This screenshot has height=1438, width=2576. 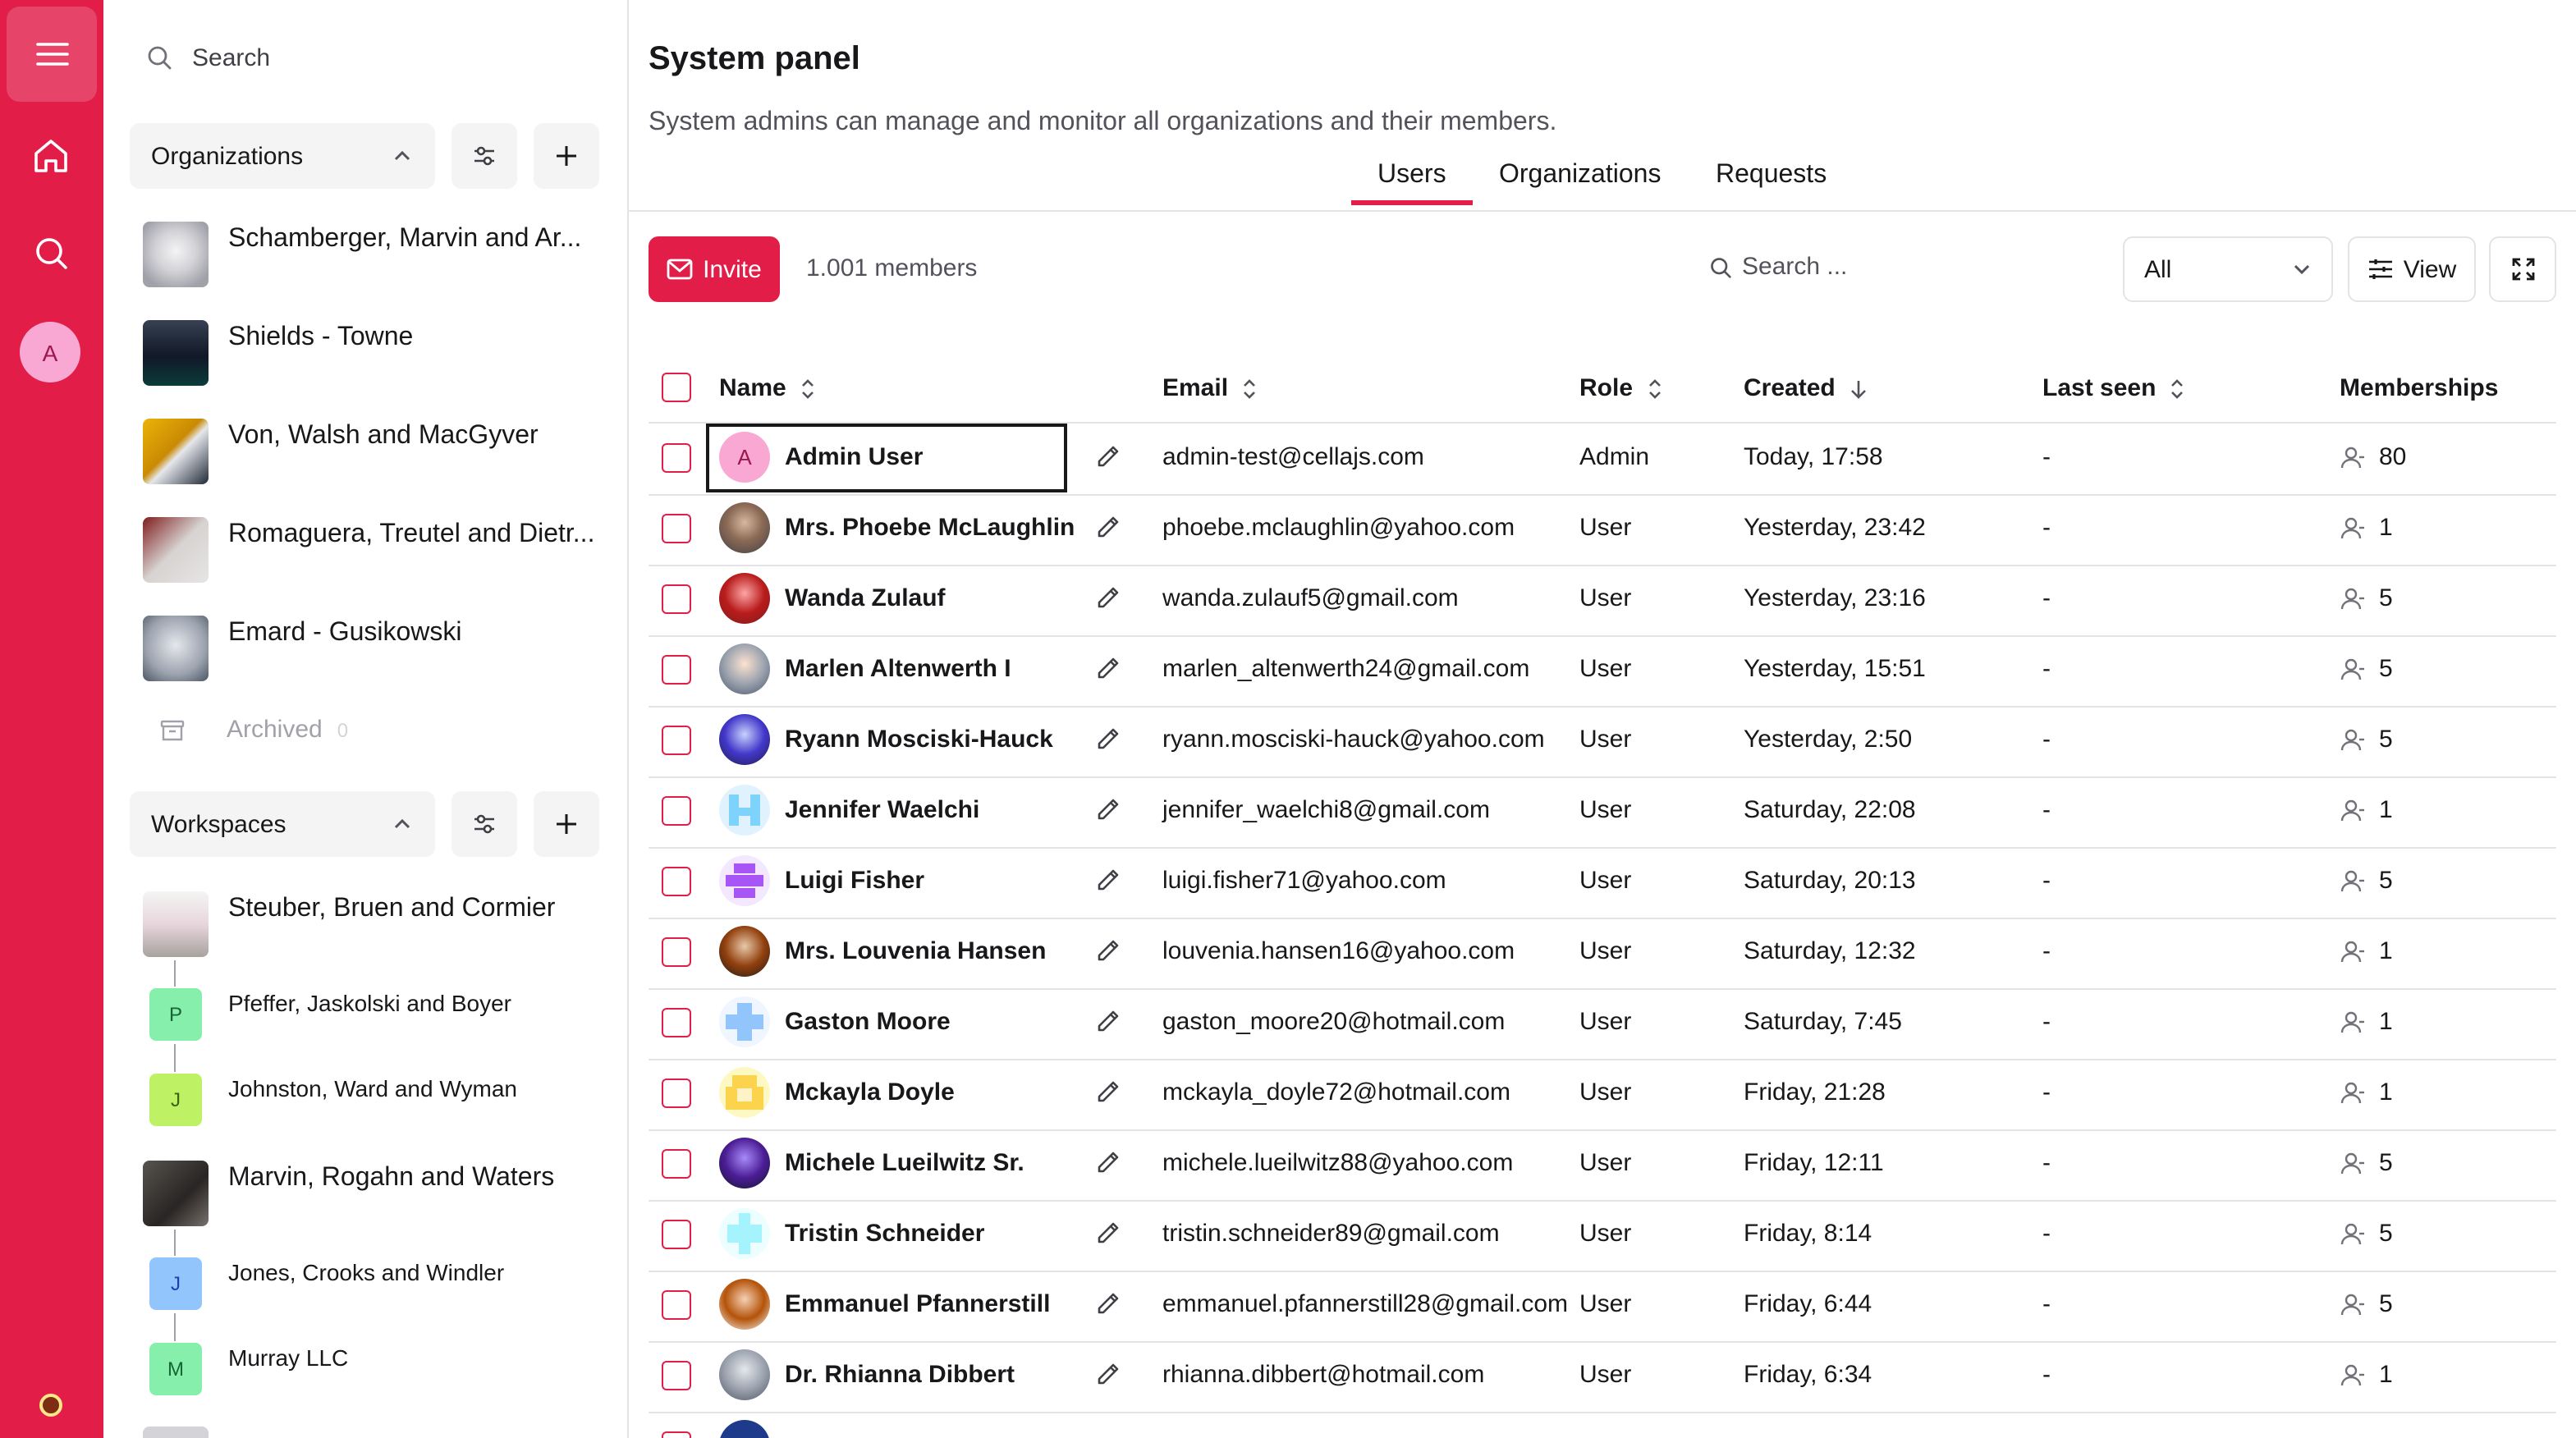 What do you see at coordinates (254, 730) in the screenshot?
I see `archived-organizations: Archived 0` at bounding box center [254, 730].